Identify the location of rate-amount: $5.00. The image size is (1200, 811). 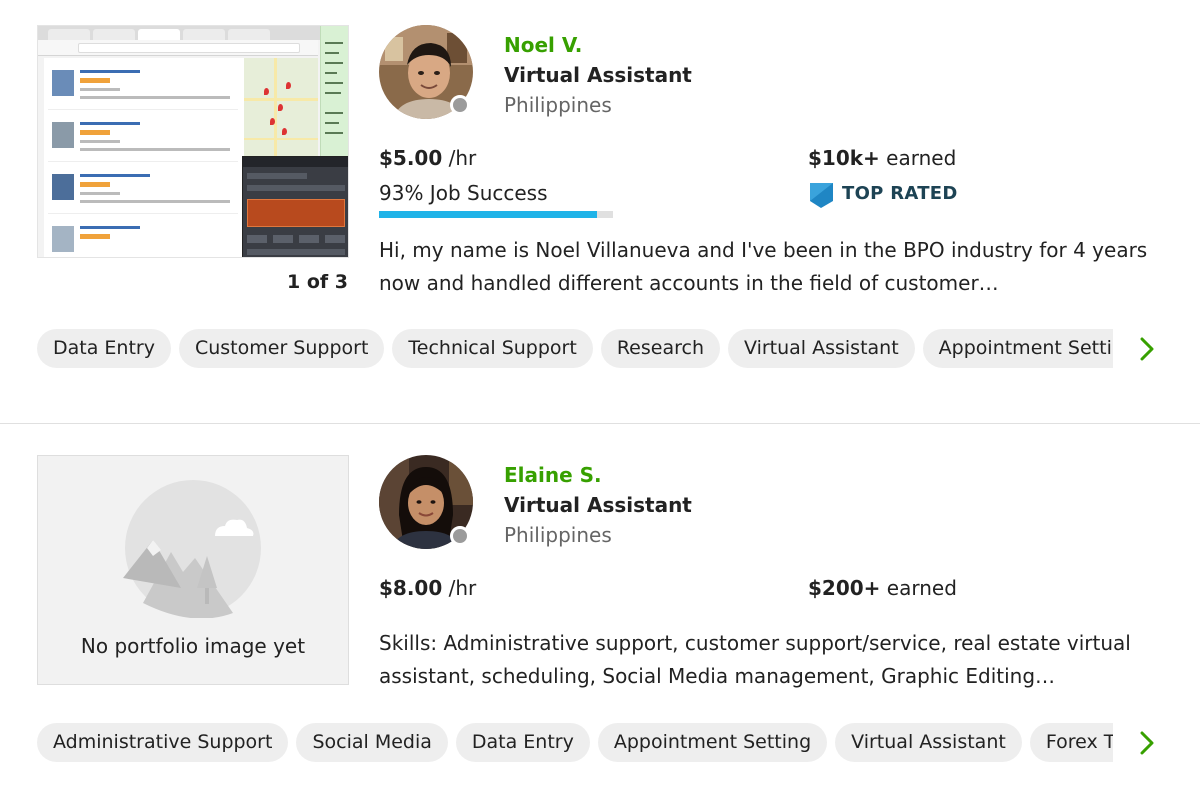
(411, 158).